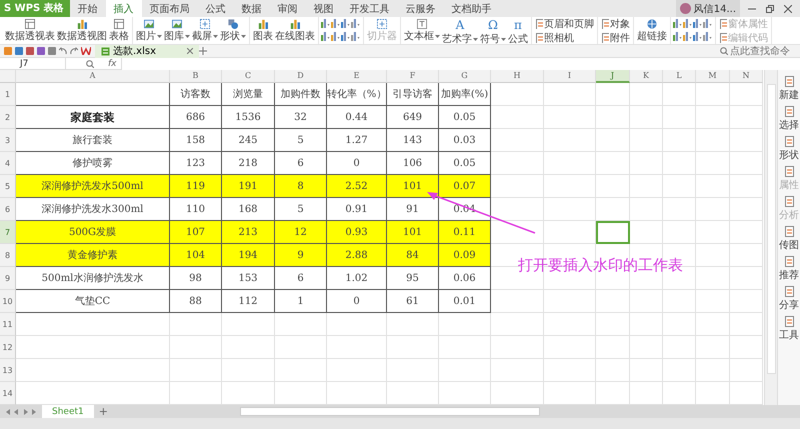  What do you see at coordinates (103, 411) in the screenshot?
I see `add-sheet-button: +` at bounding box center [103, 411].